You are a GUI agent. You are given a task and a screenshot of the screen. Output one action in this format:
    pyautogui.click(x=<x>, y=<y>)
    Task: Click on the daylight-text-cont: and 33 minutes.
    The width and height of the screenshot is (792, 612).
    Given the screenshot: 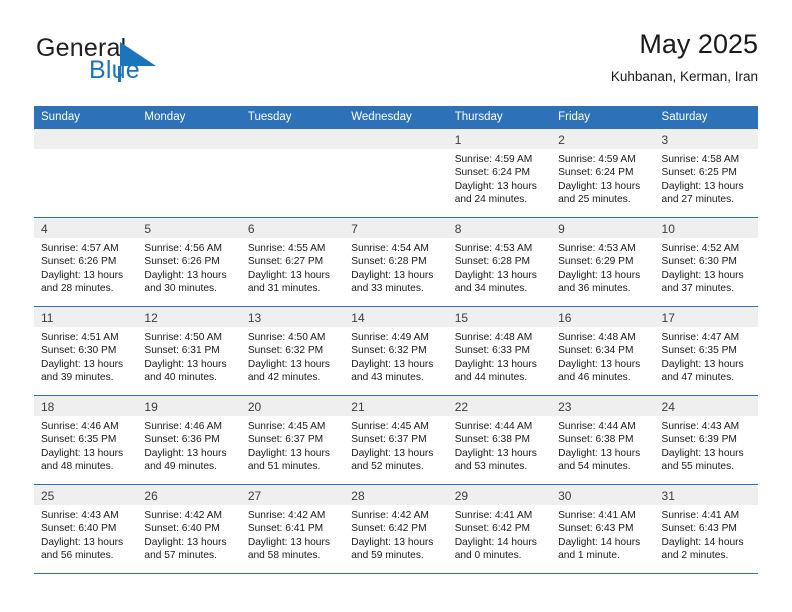 What is the action you would take?
    pyautogui.click(x=387, y=289)
    